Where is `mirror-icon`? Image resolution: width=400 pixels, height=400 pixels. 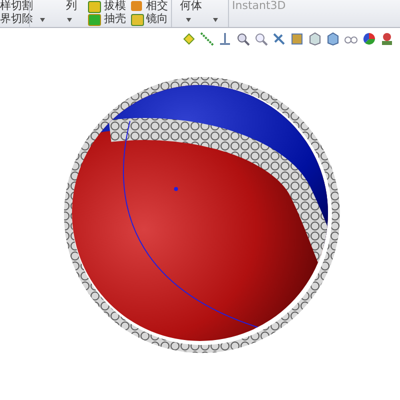
mirror-icon is located at coordinates (137, 20).